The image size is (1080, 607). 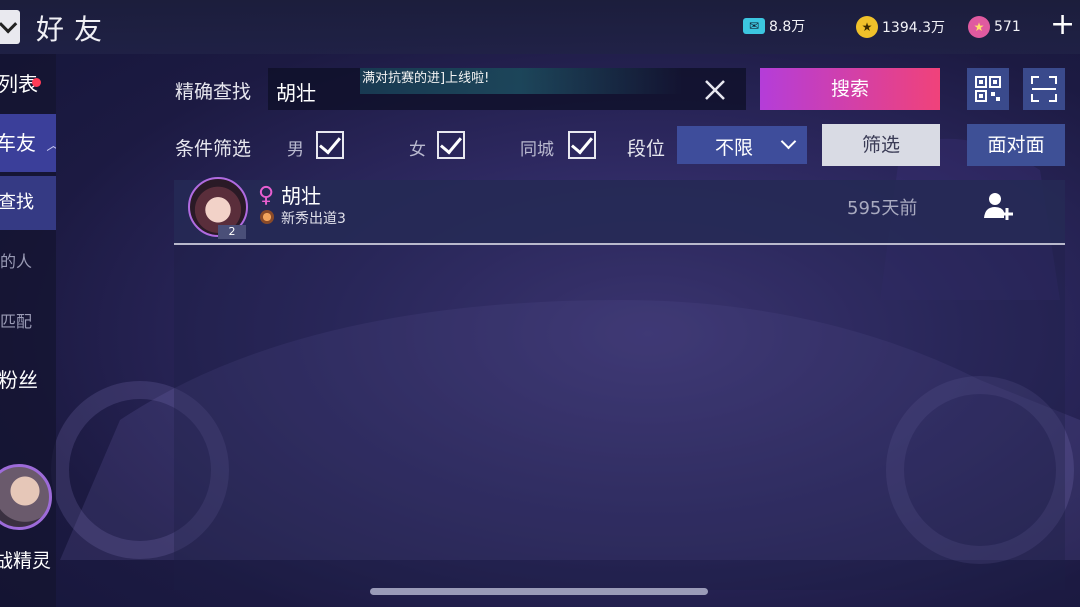 I want to click on sidebar-item-nearby: 的人, so click(x=28, y=260).